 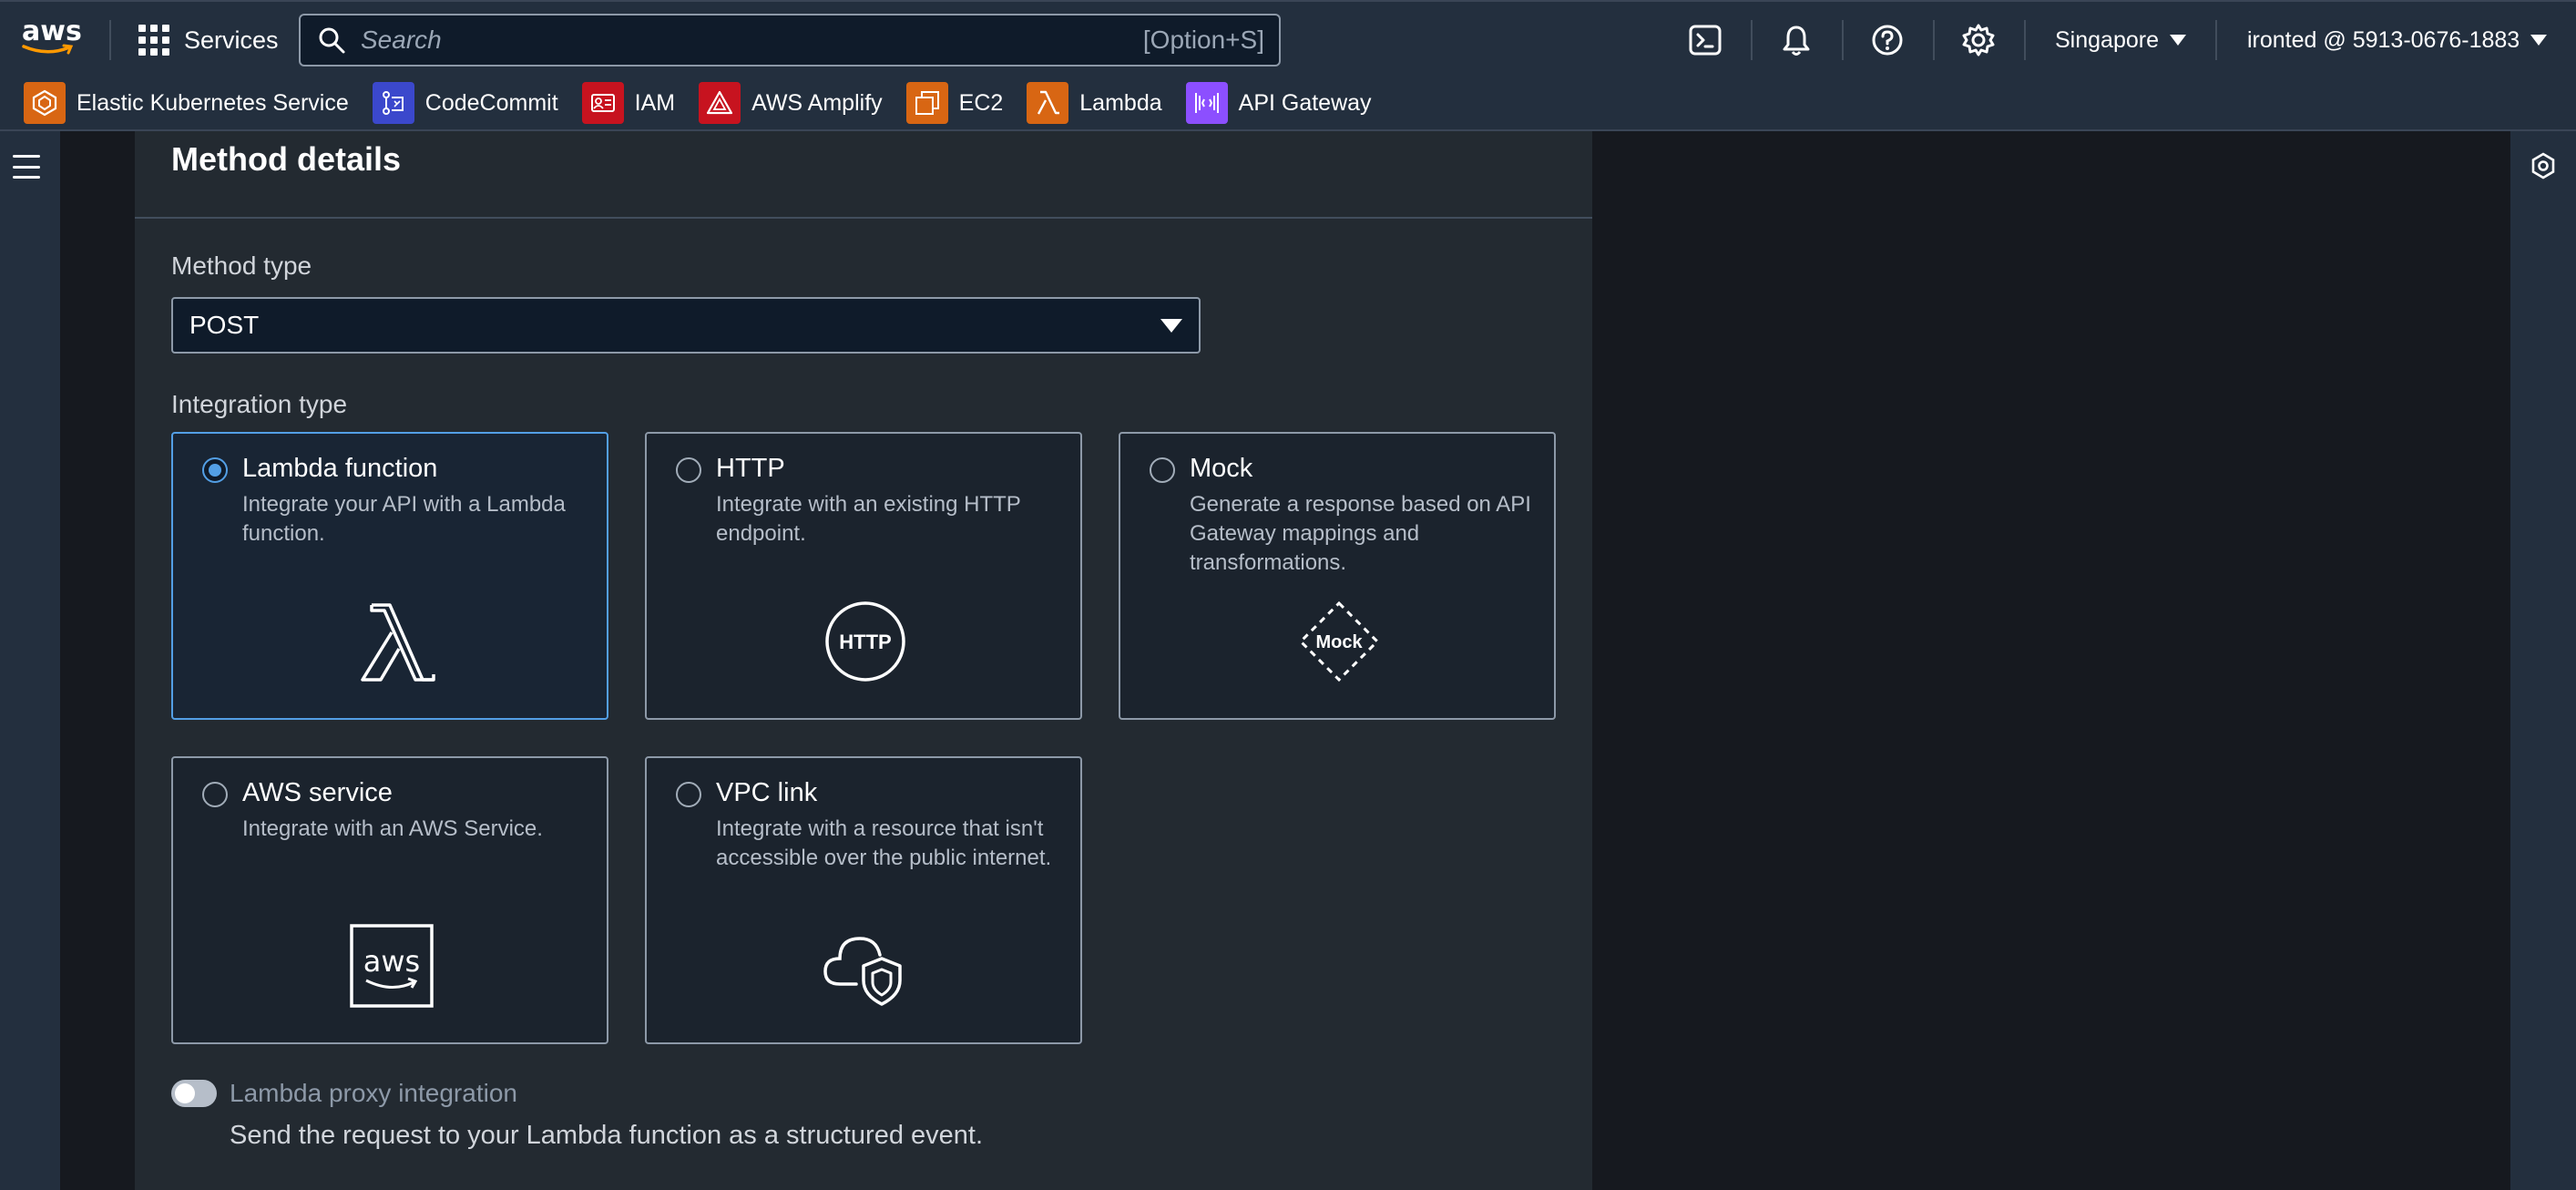 I want to click on http-icon-text: HTTP, so click(x=865, y=642).